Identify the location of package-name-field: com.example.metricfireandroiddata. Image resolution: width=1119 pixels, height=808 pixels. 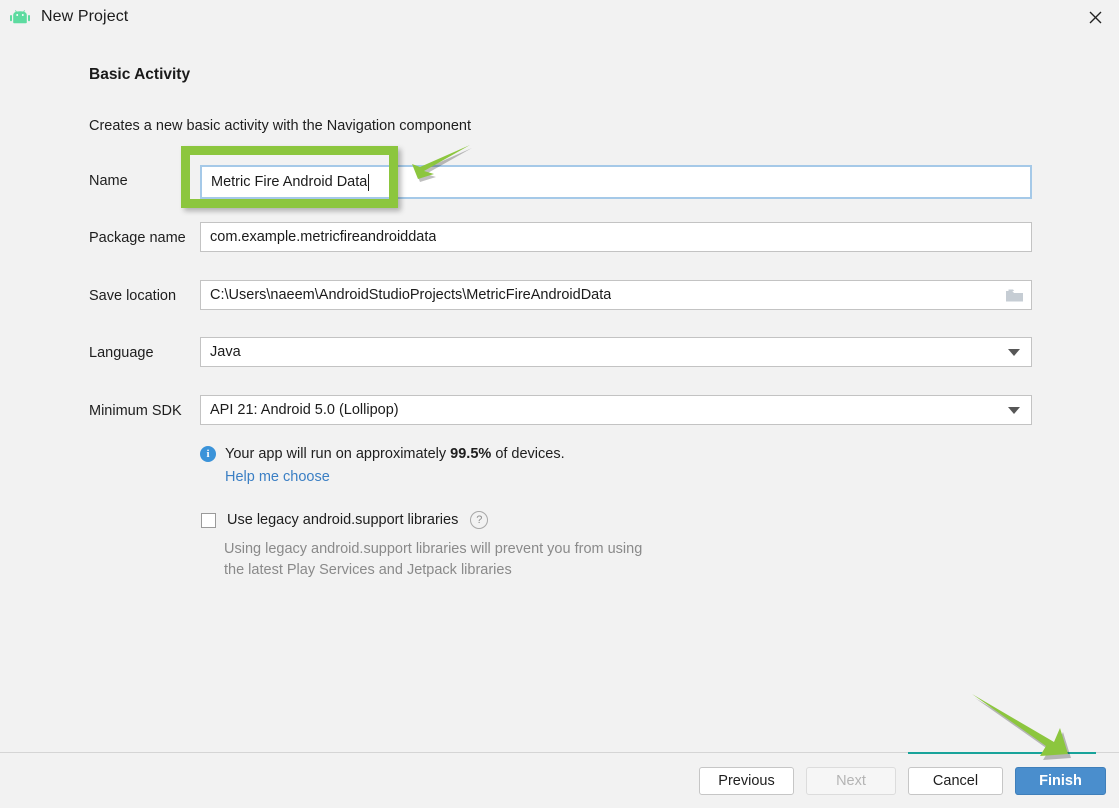
(616, 237).